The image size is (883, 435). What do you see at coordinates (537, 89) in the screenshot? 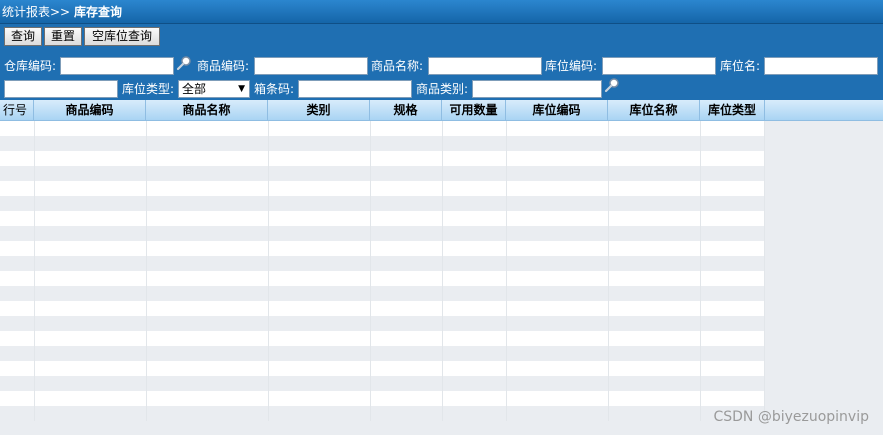
I see `product-category-input` at bounding box center [537, 89].